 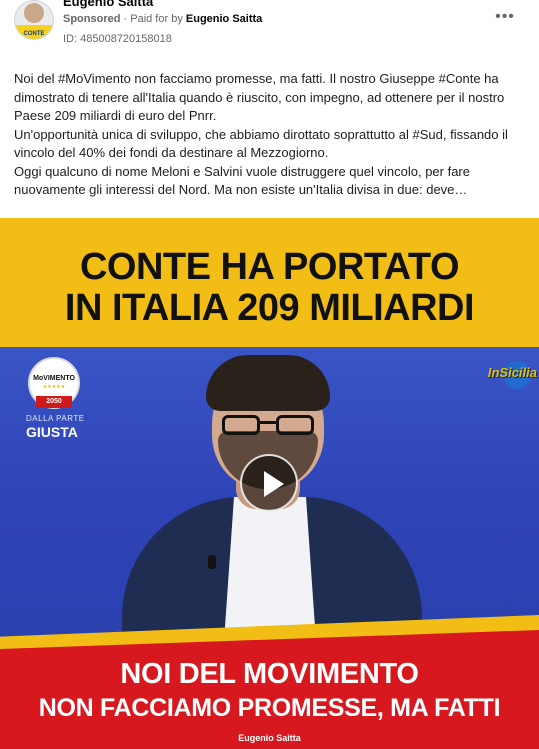 I want to click on page-name: Eugenio Saitta, so click(x=108, y=4).